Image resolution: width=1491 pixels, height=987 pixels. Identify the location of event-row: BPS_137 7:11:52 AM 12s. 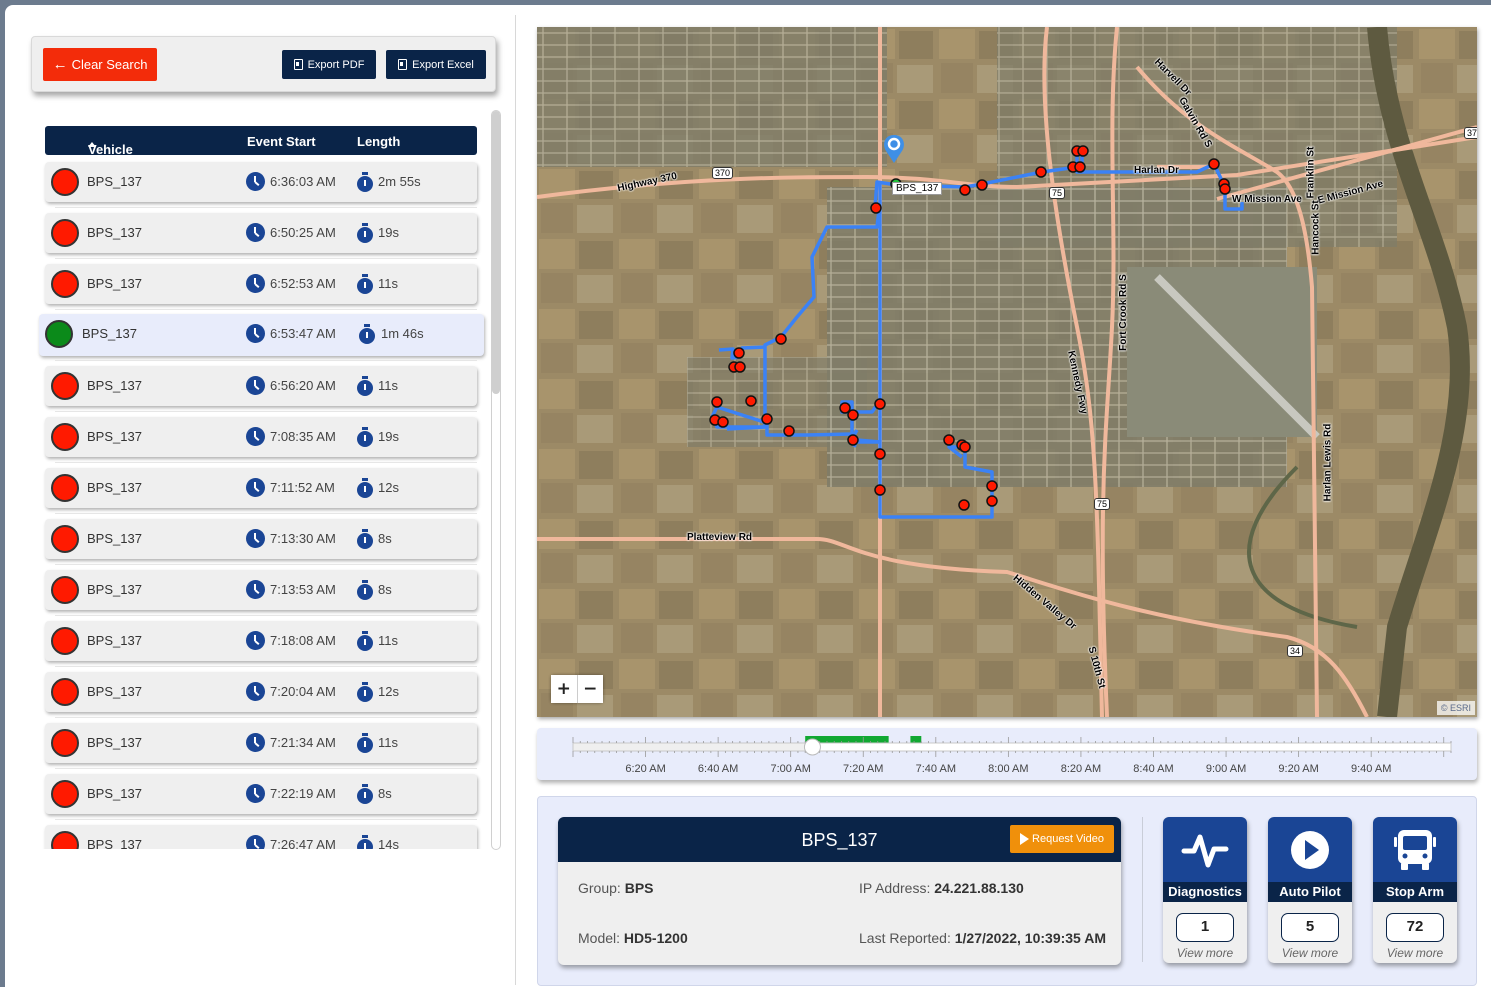
(261, 488).